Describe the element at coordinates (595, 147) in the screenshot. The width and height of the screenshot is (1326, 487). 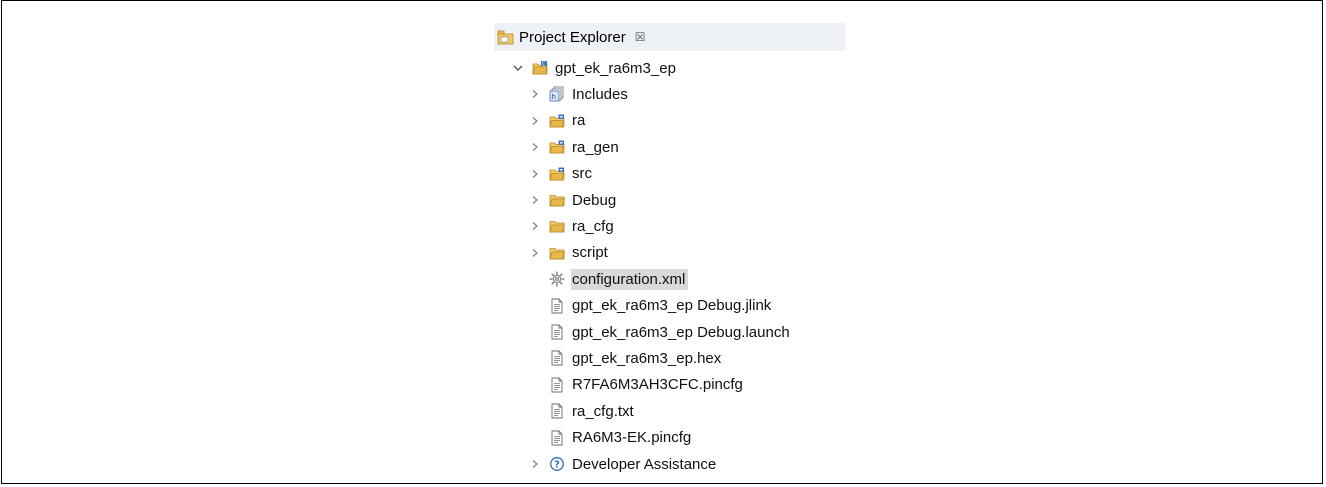
I see `tree-item-label: ra_gen` at that location.